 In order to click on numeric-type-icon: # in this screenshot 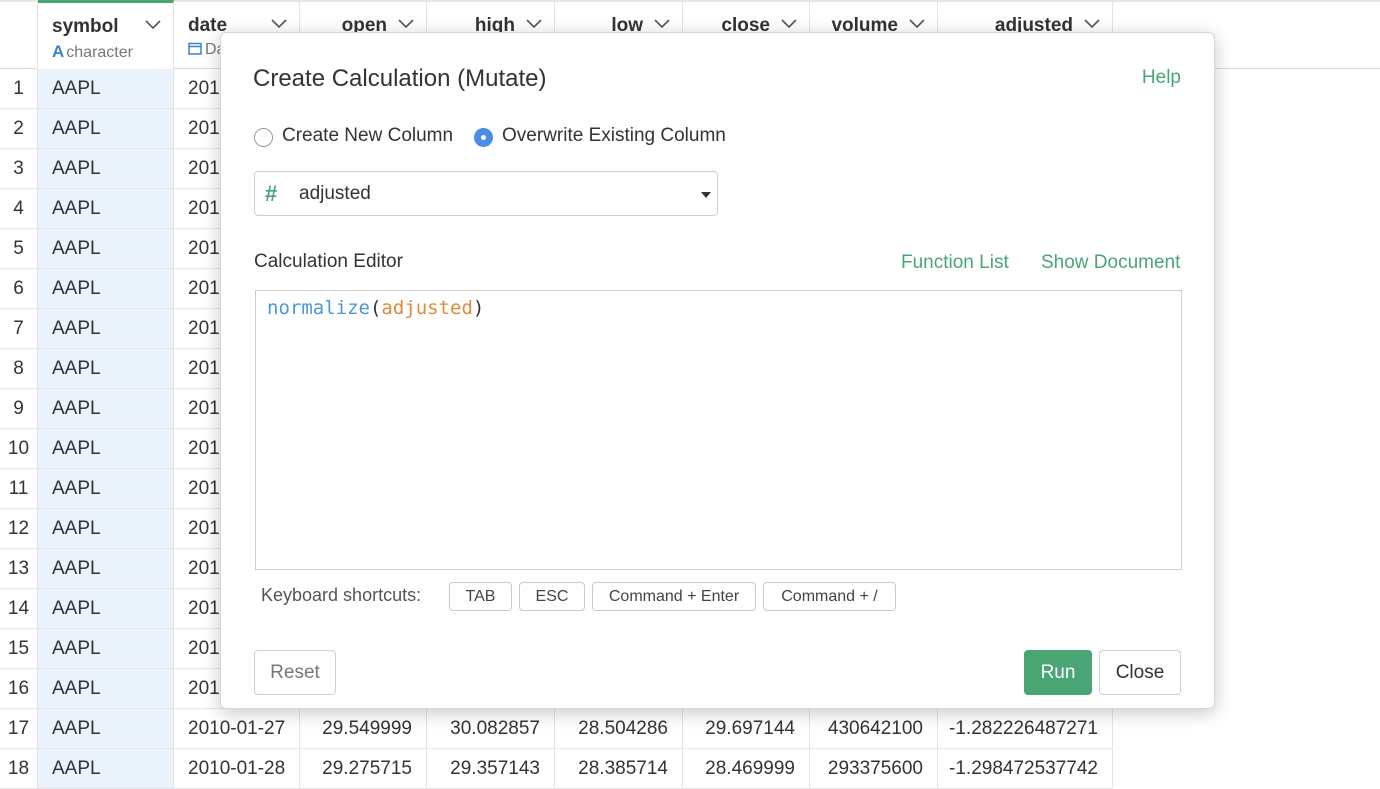, I will do `click(271, 193)`.